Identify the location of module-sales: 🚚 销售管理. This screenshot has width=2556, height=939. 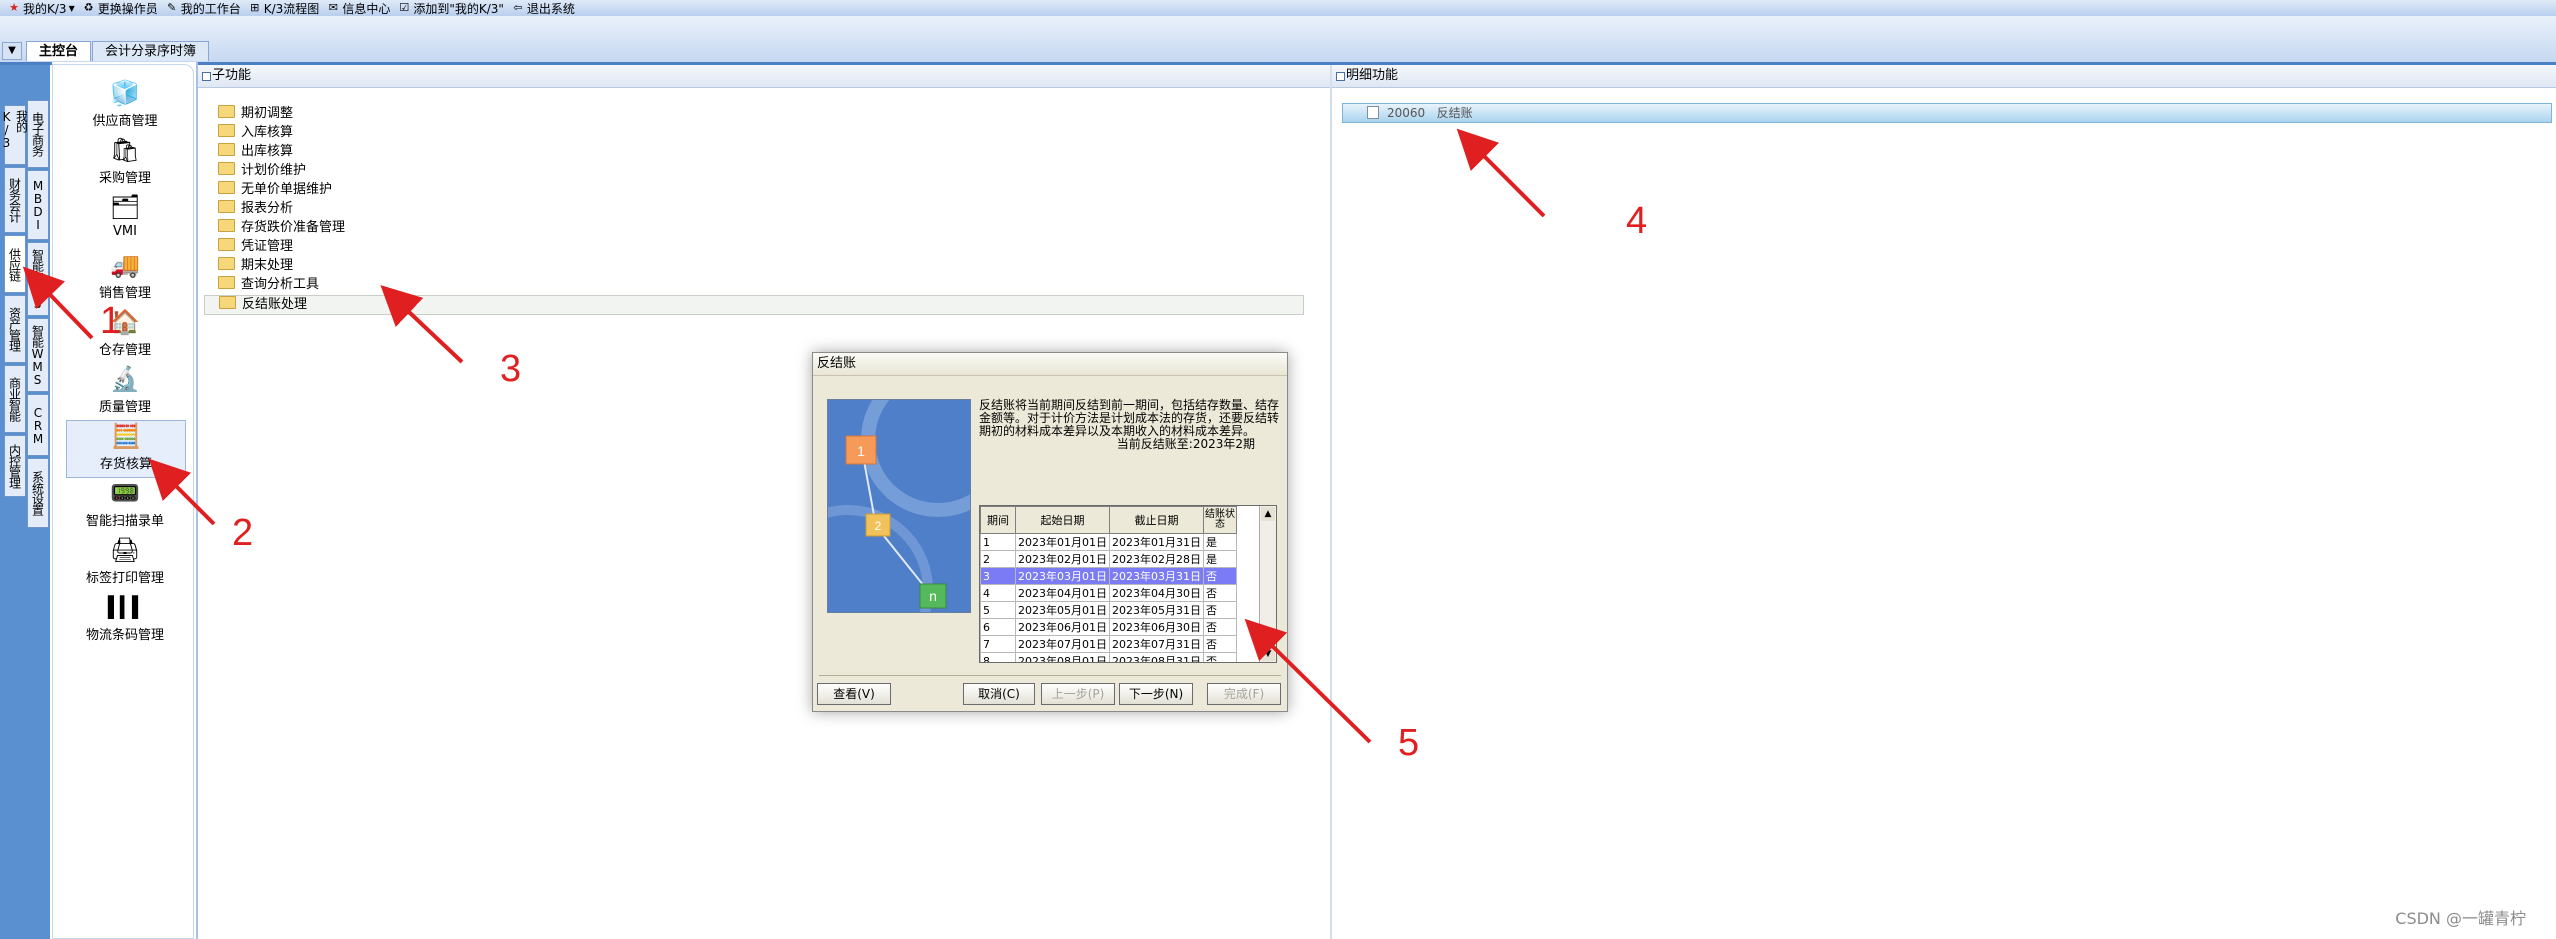
(125, 275).